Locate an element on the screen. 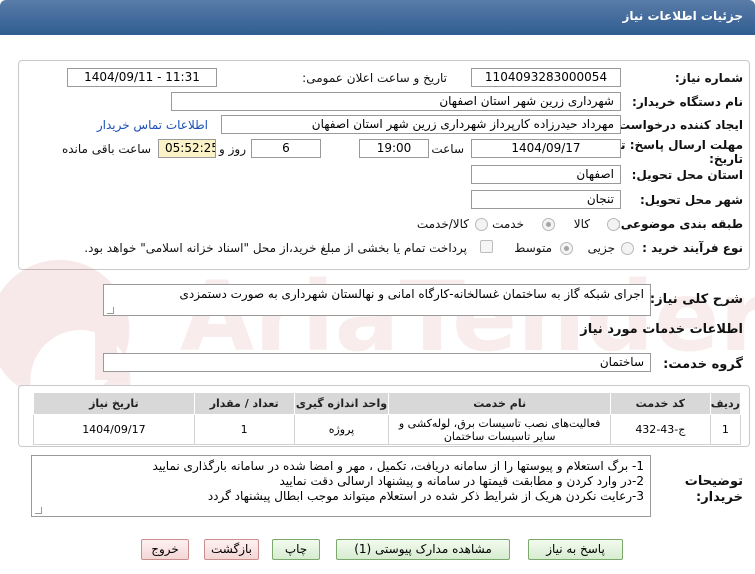 The image size is (755, 574). page-title: جزئیات اطلاعات نیاز is located at coordinates (682, 16).